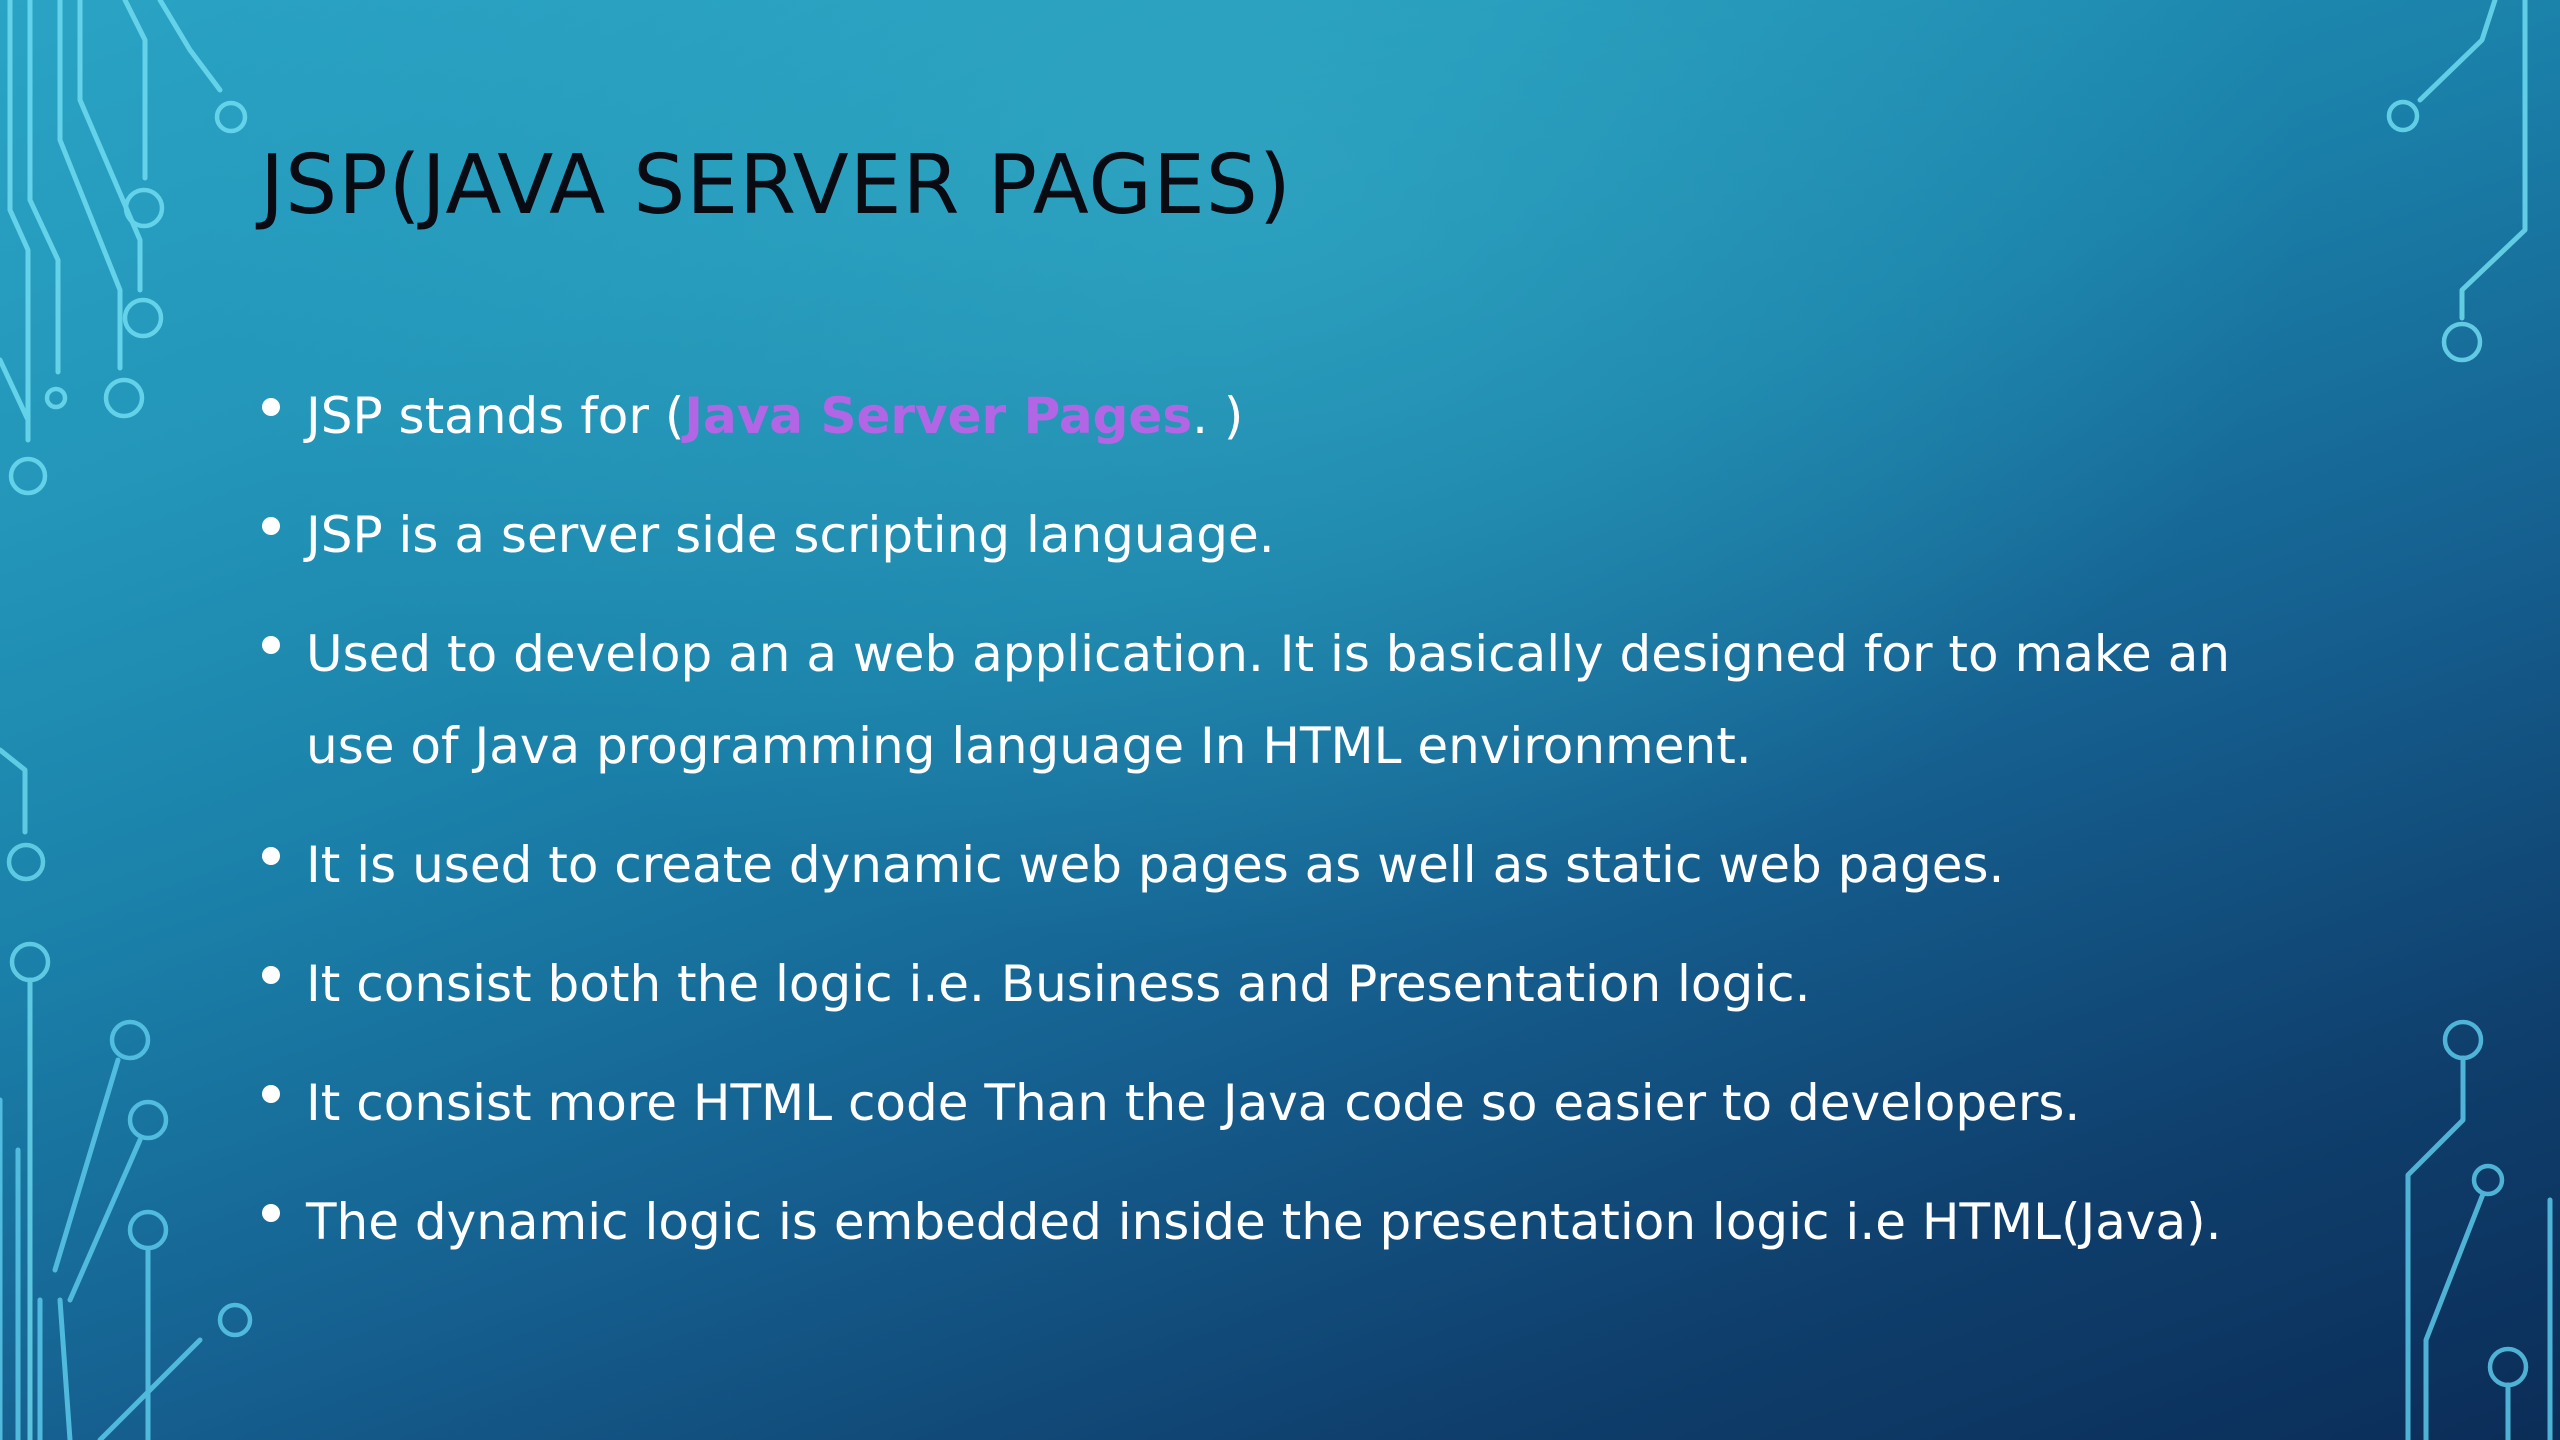 The height and width of the screenshot is (1440, 2560). Describe the element at coordinates (1290, 416) in the screenshot. I see `bullet-item: JSP stands for (Java Server Pages. )` at that location.